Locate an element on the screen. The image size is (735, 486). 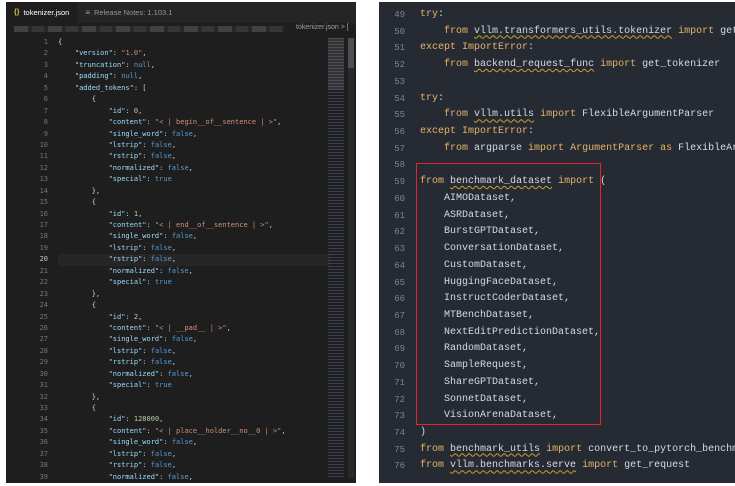
code-line: 53 is located at coordinates (557, 82).